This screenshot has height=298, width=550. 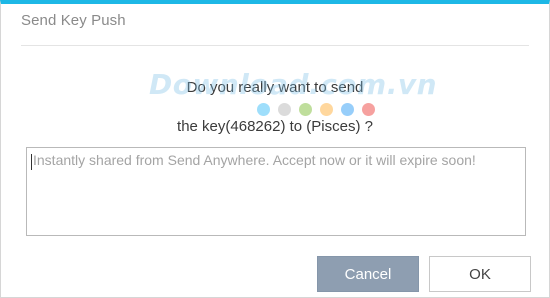 What do you see at coordinates (275, 126) in the screenshot?
I see `message-line-2: the key(468262) to (Pisces) ?` at bounding box center [275, 126].